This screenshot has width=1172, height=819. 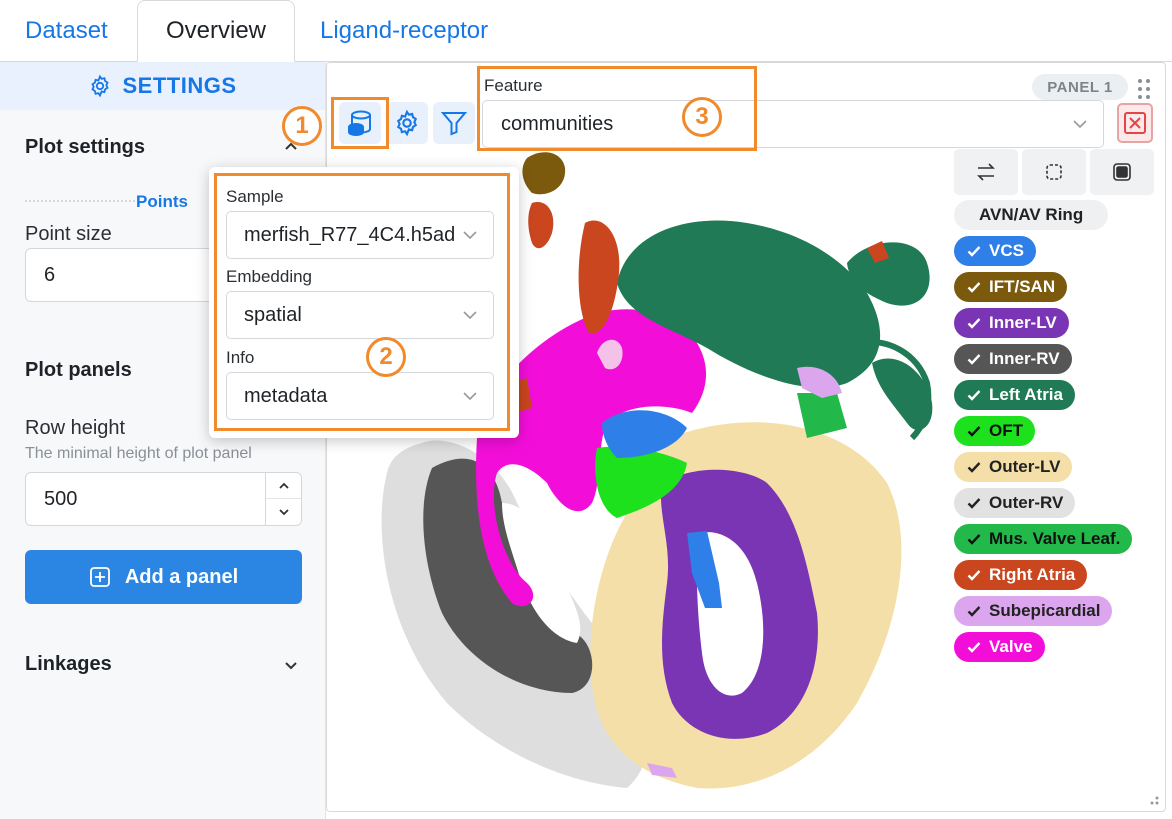 I want to click on resize-icon, so click(x=1154, y=800).